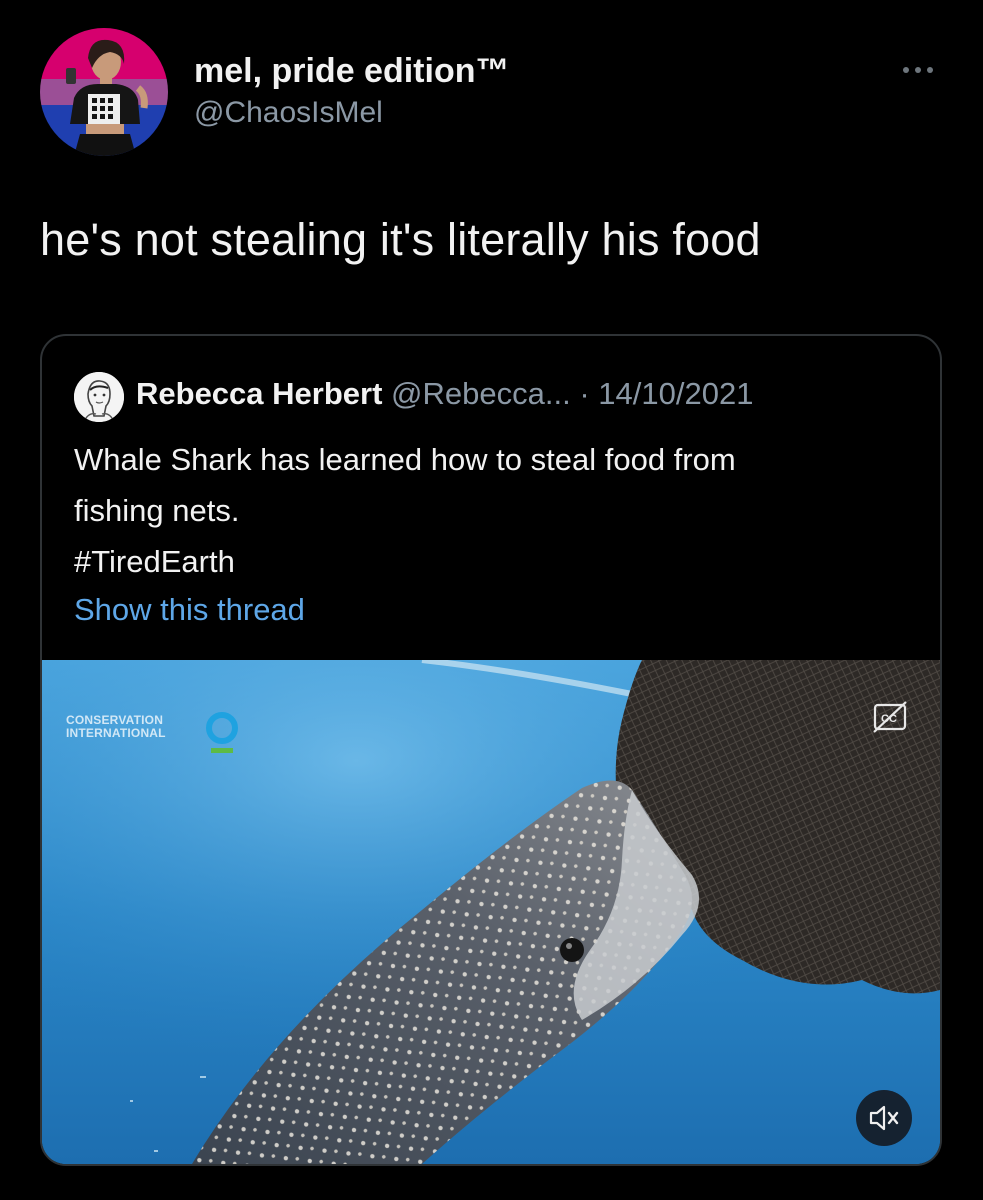 Image resolution: width=983 pixels, height=1200 pixels. I want to click on author-avatar, so click(104, 92).